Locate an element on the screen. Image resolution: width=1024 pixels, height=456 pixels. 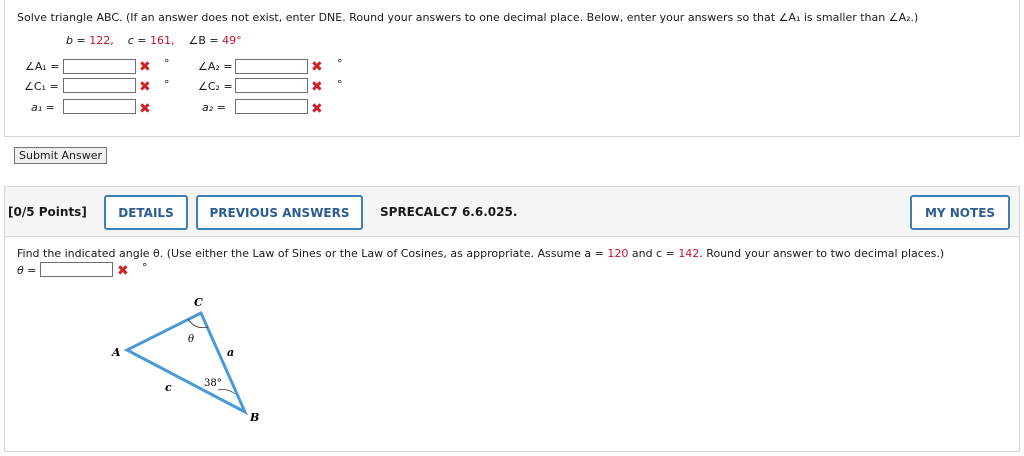
given-B-label: ∠B = is located at coordinates (205, 40).